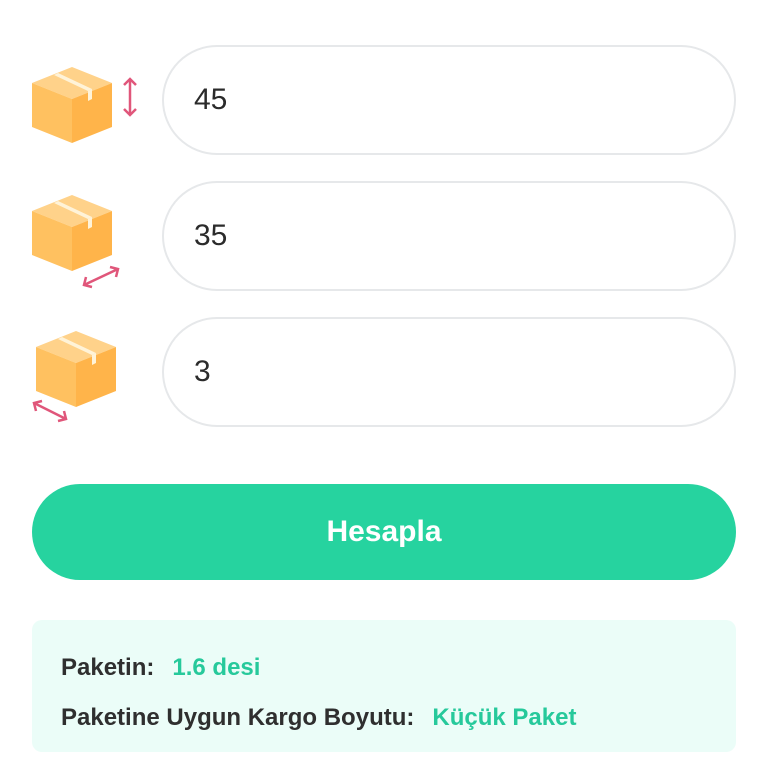  What do you see at coordinates (85, 239) in the screenshot?
I see `box-width-icon` at bounding box center [85, 239].